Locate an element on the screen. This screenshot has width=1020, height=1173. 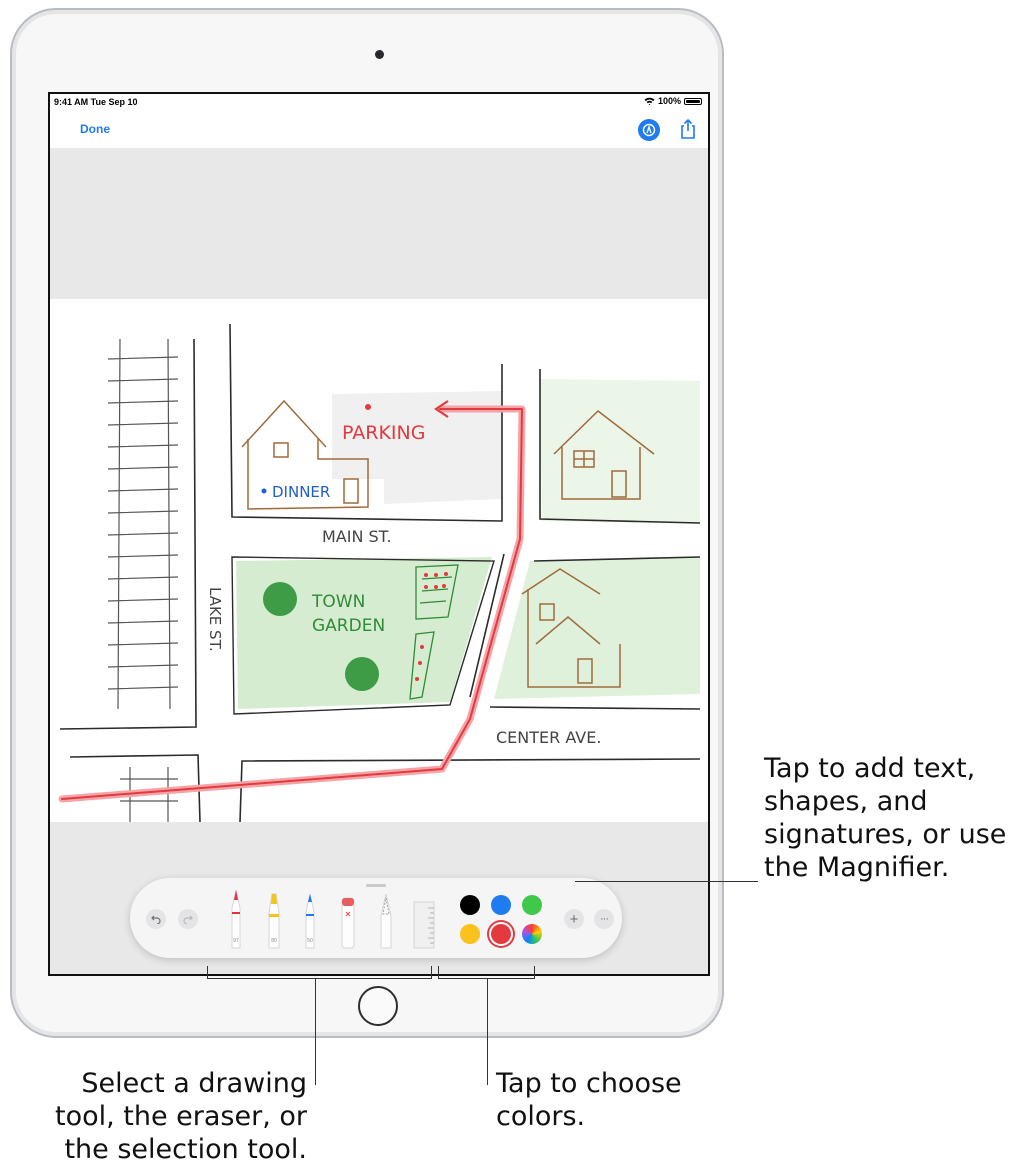
label-lake-st: LAKE ST. is located at coordinates (215, 619).